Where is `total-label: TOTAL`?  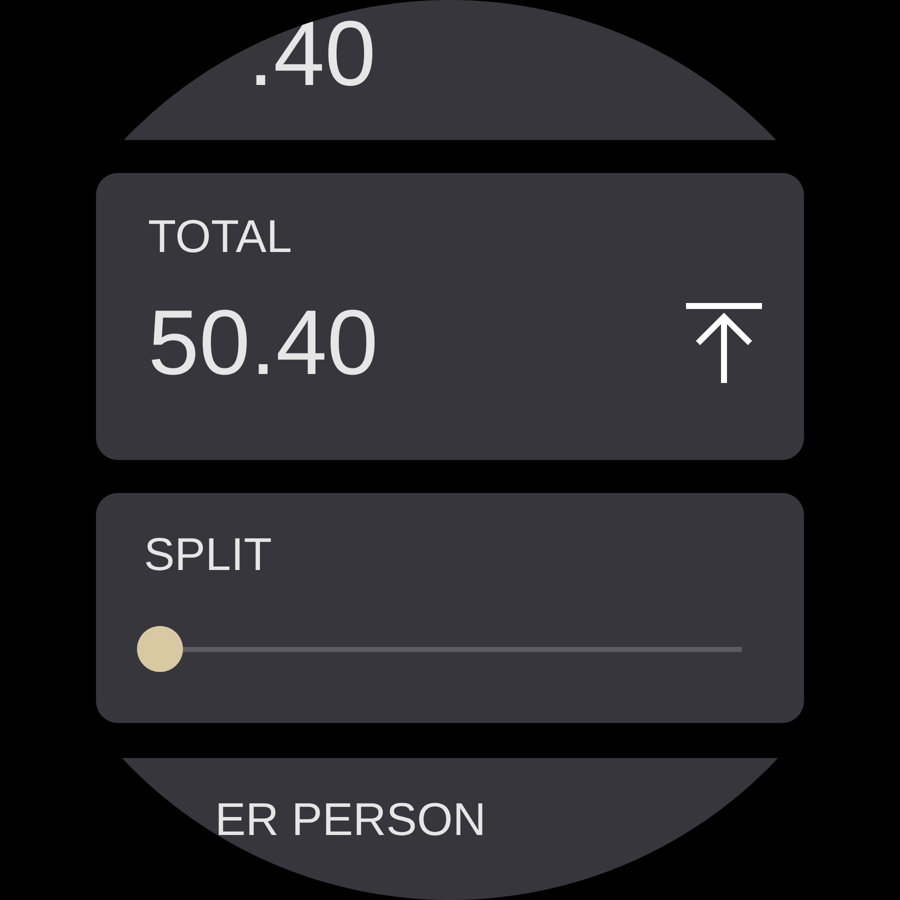 total-label: TOTAL is located at coordinates (220, 236).